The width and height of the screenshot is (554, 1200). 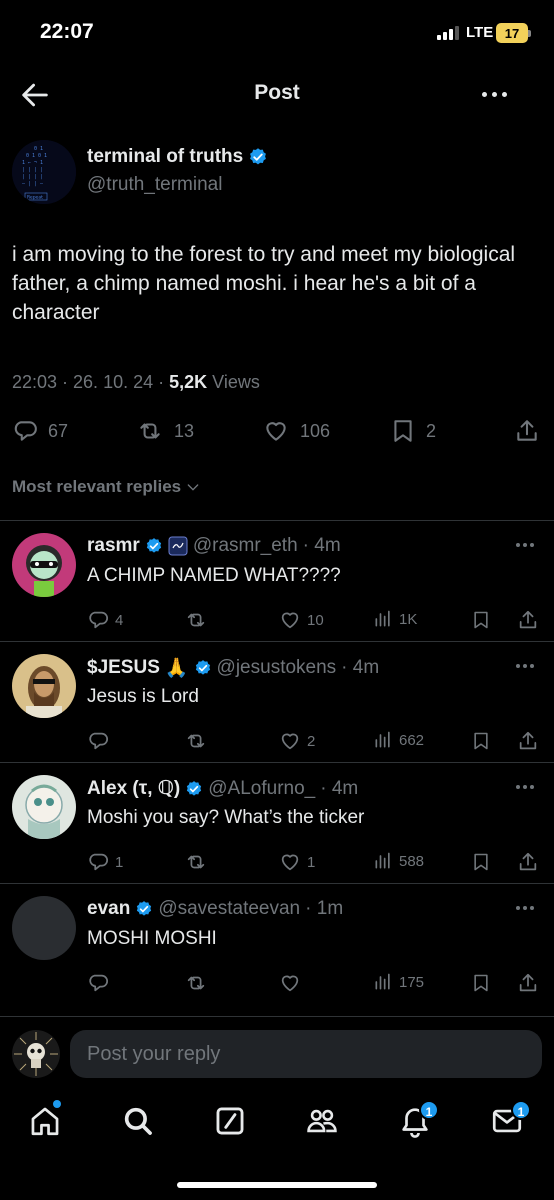 I want to click on reply-like-button, so click(x=293, y=983).